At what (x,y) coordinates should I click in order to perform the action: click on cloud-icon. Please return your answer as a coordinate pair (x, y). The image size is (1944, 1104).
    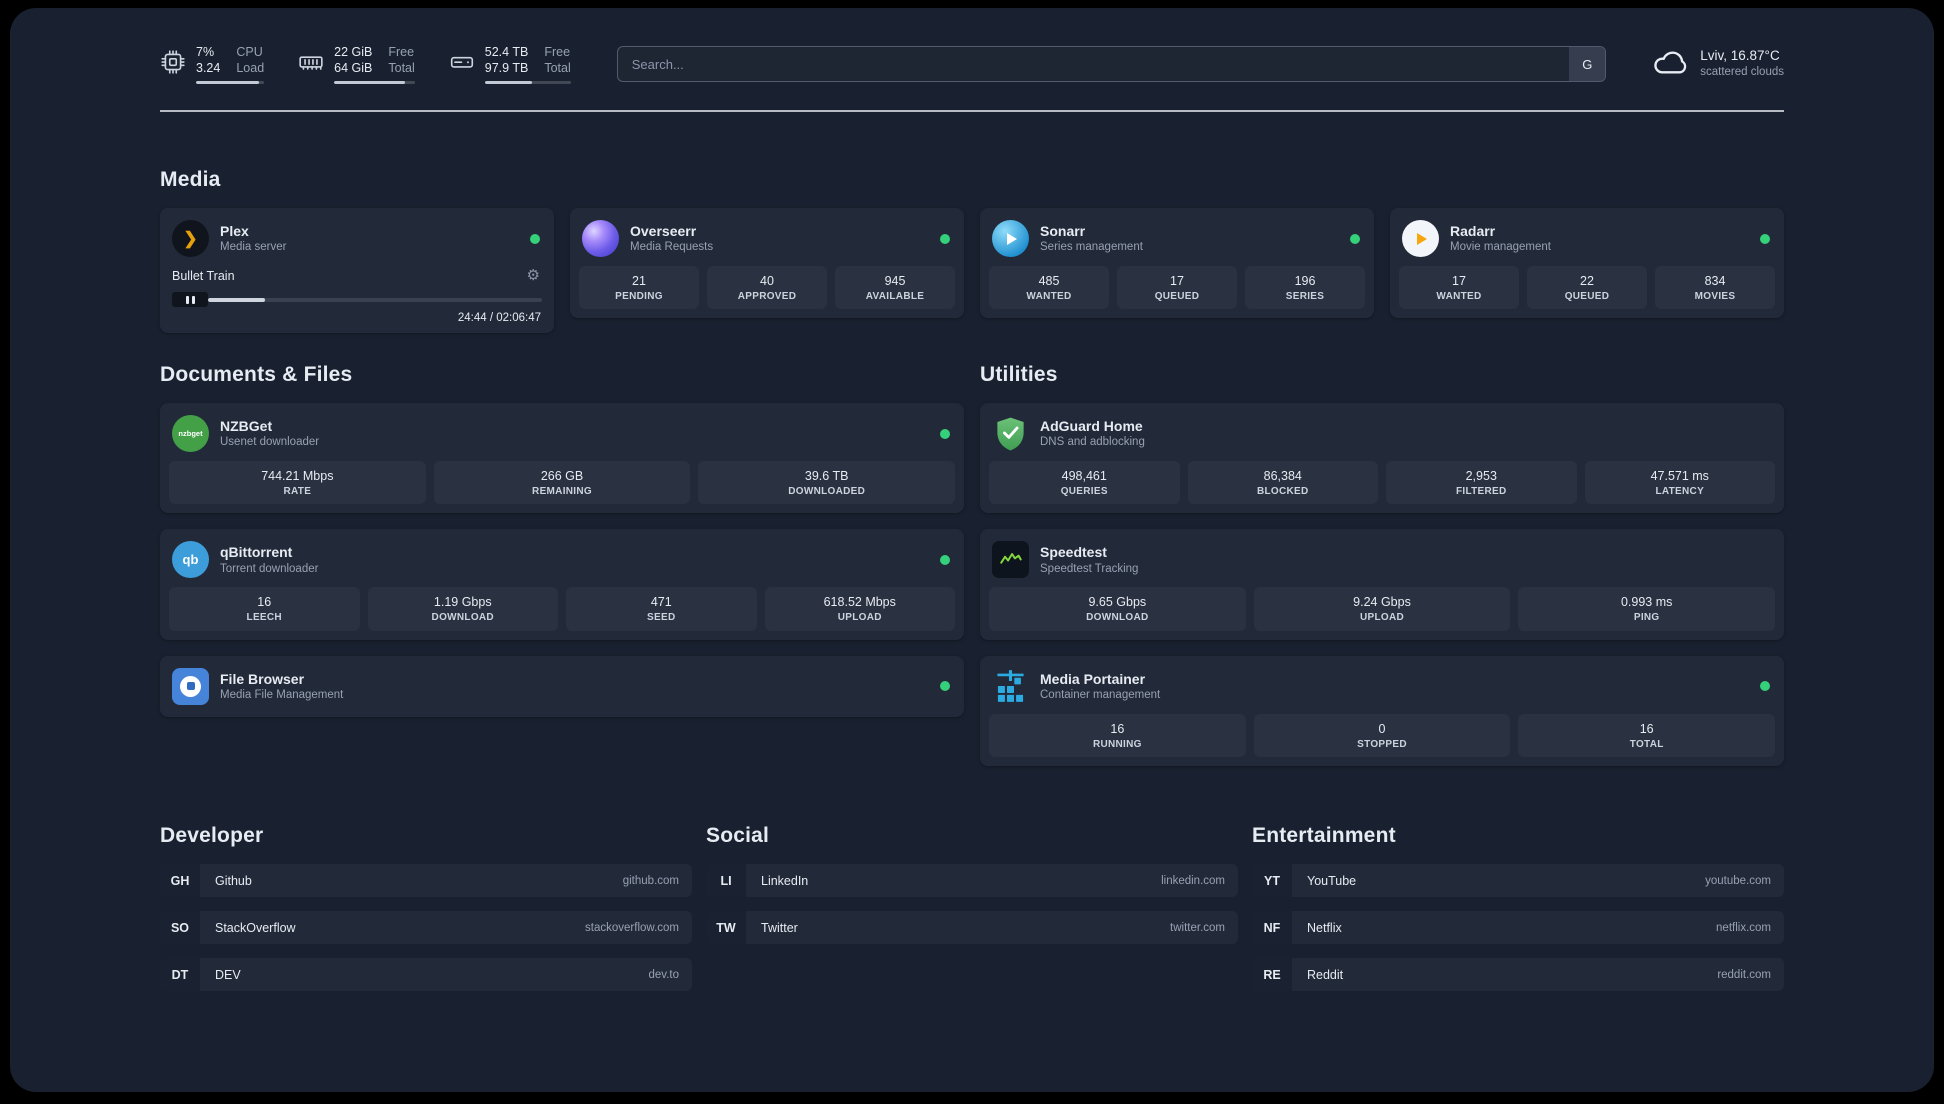
    Looking at the image, I should click on (1671, 64).